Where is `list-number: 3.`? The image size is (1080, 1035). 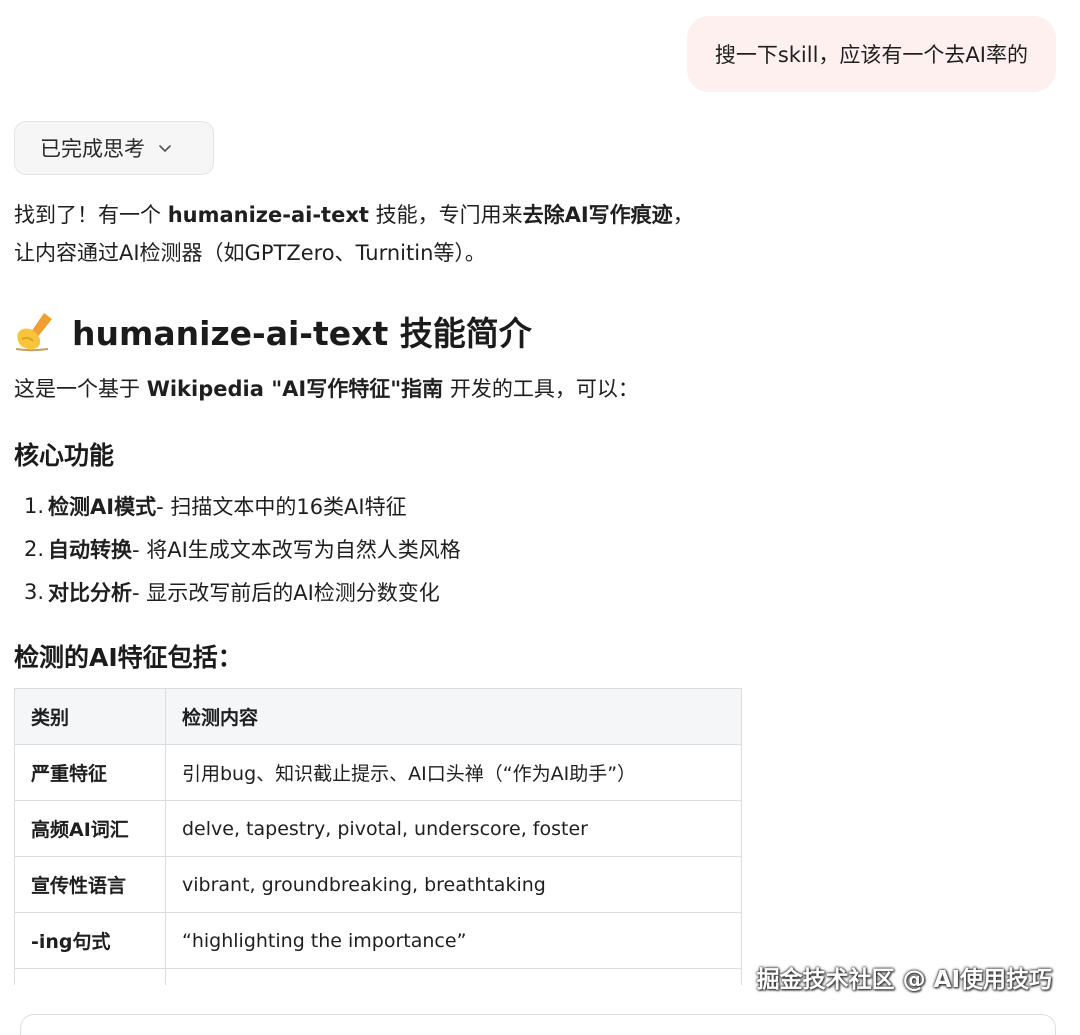
list-number: 3. is located at coordinates (34, 591).